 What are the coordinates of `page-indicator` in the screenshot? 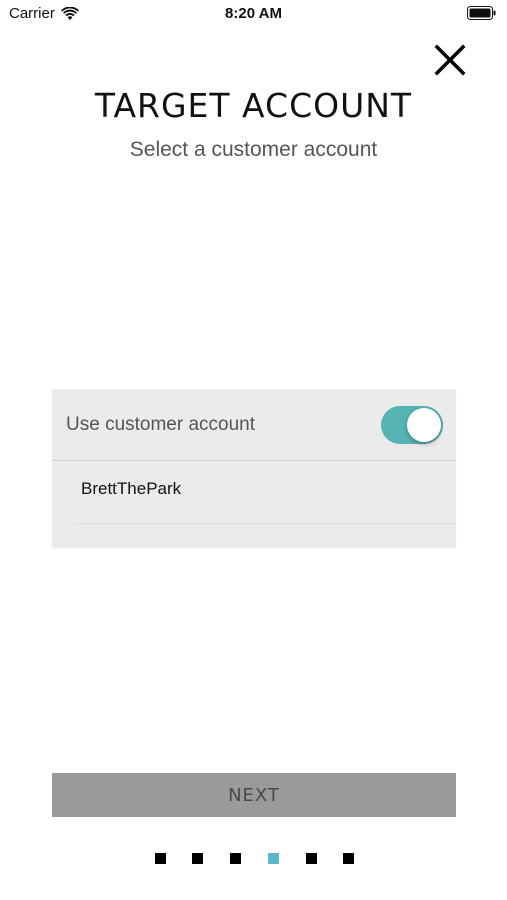 It's located at (253, 859).